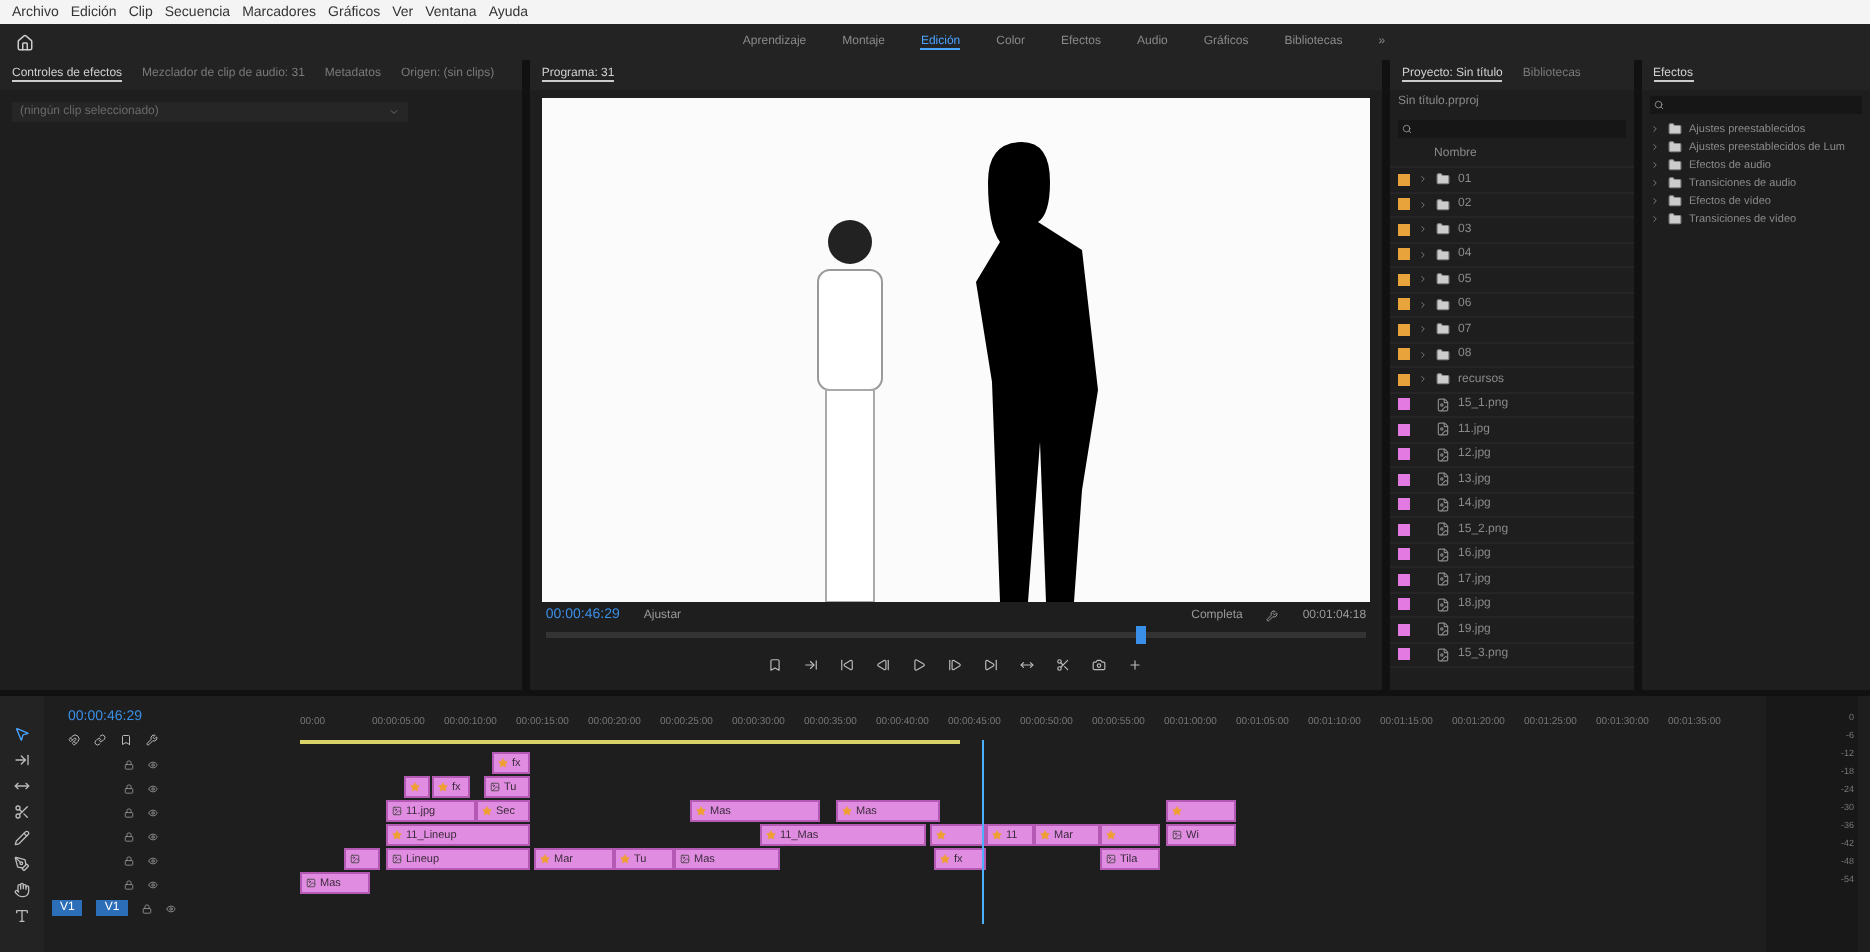 The height and width of the screenshot is (952, 1870). Describe the element at coordinates (1141, 635) in the screenshot. I see `playhead-thumb` at that location.